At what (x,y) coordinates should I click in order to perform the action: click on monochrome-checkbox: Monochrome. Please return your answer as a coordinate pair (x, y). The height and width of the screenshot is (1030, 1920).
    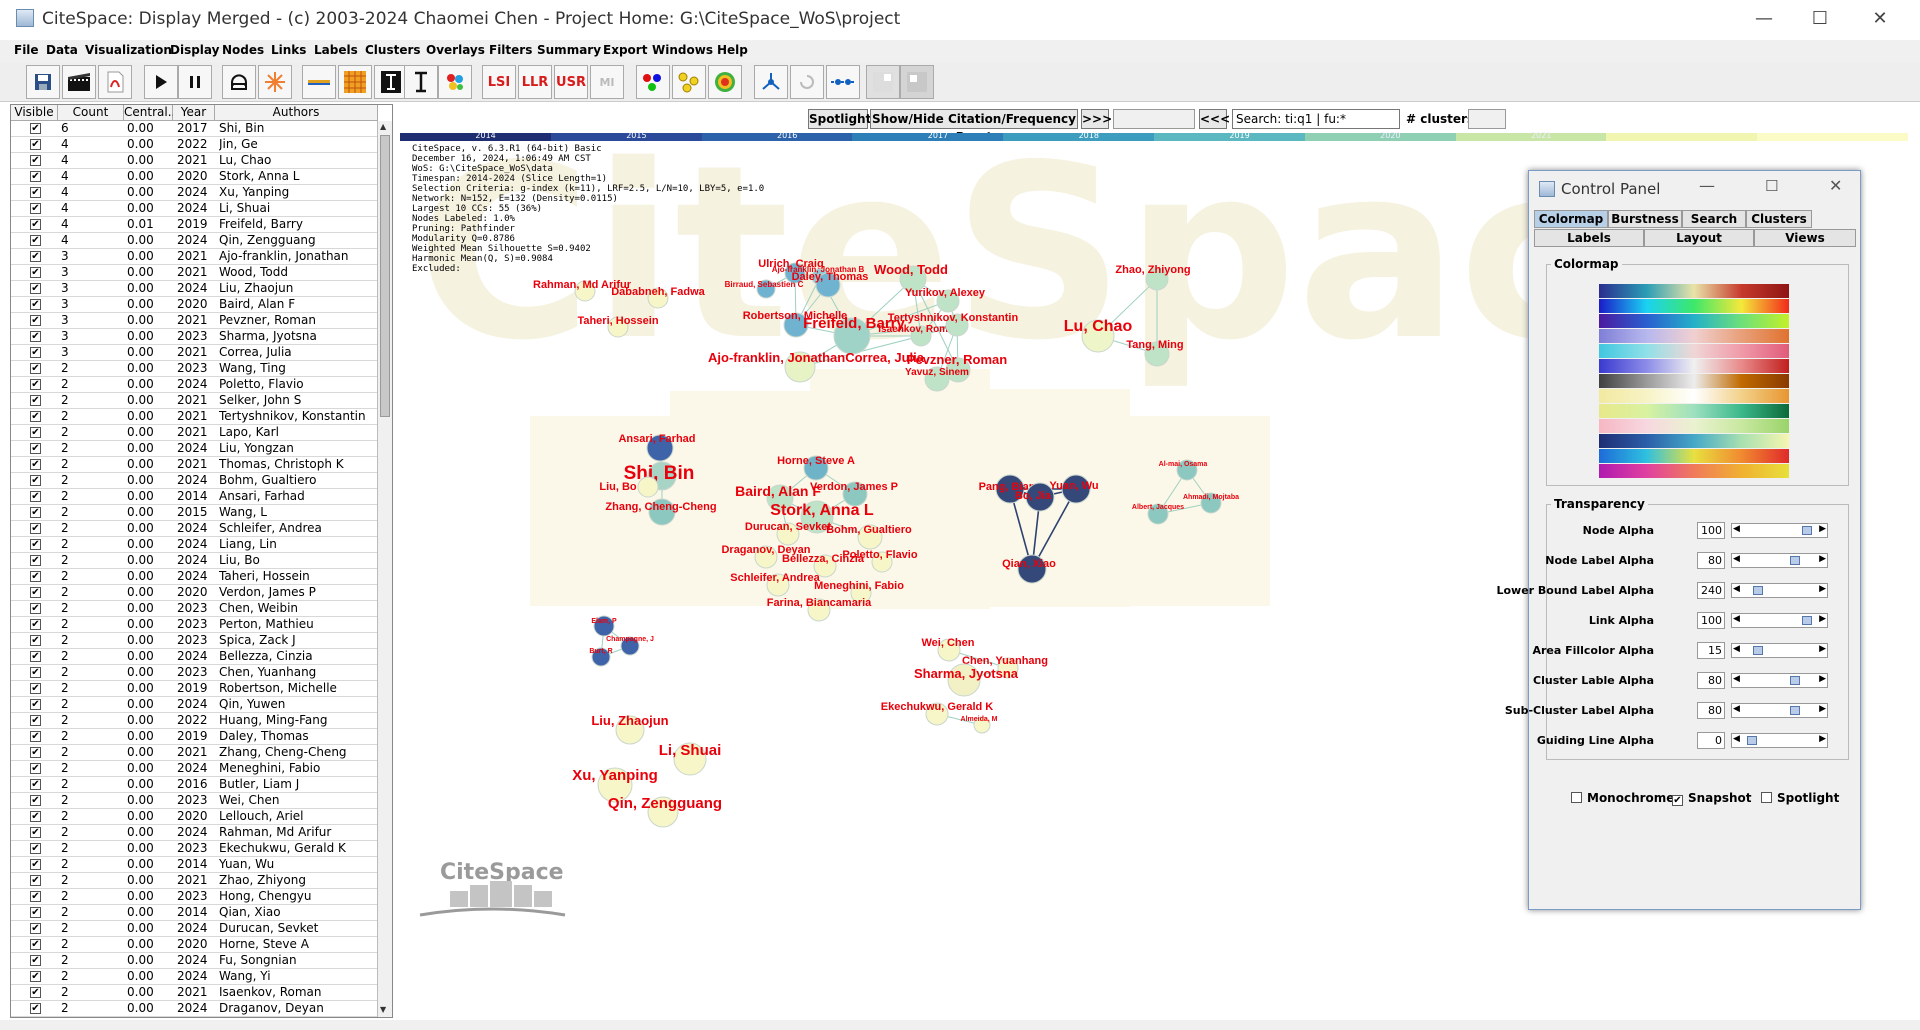
    Looking at the image, I should click on (1622, 798).